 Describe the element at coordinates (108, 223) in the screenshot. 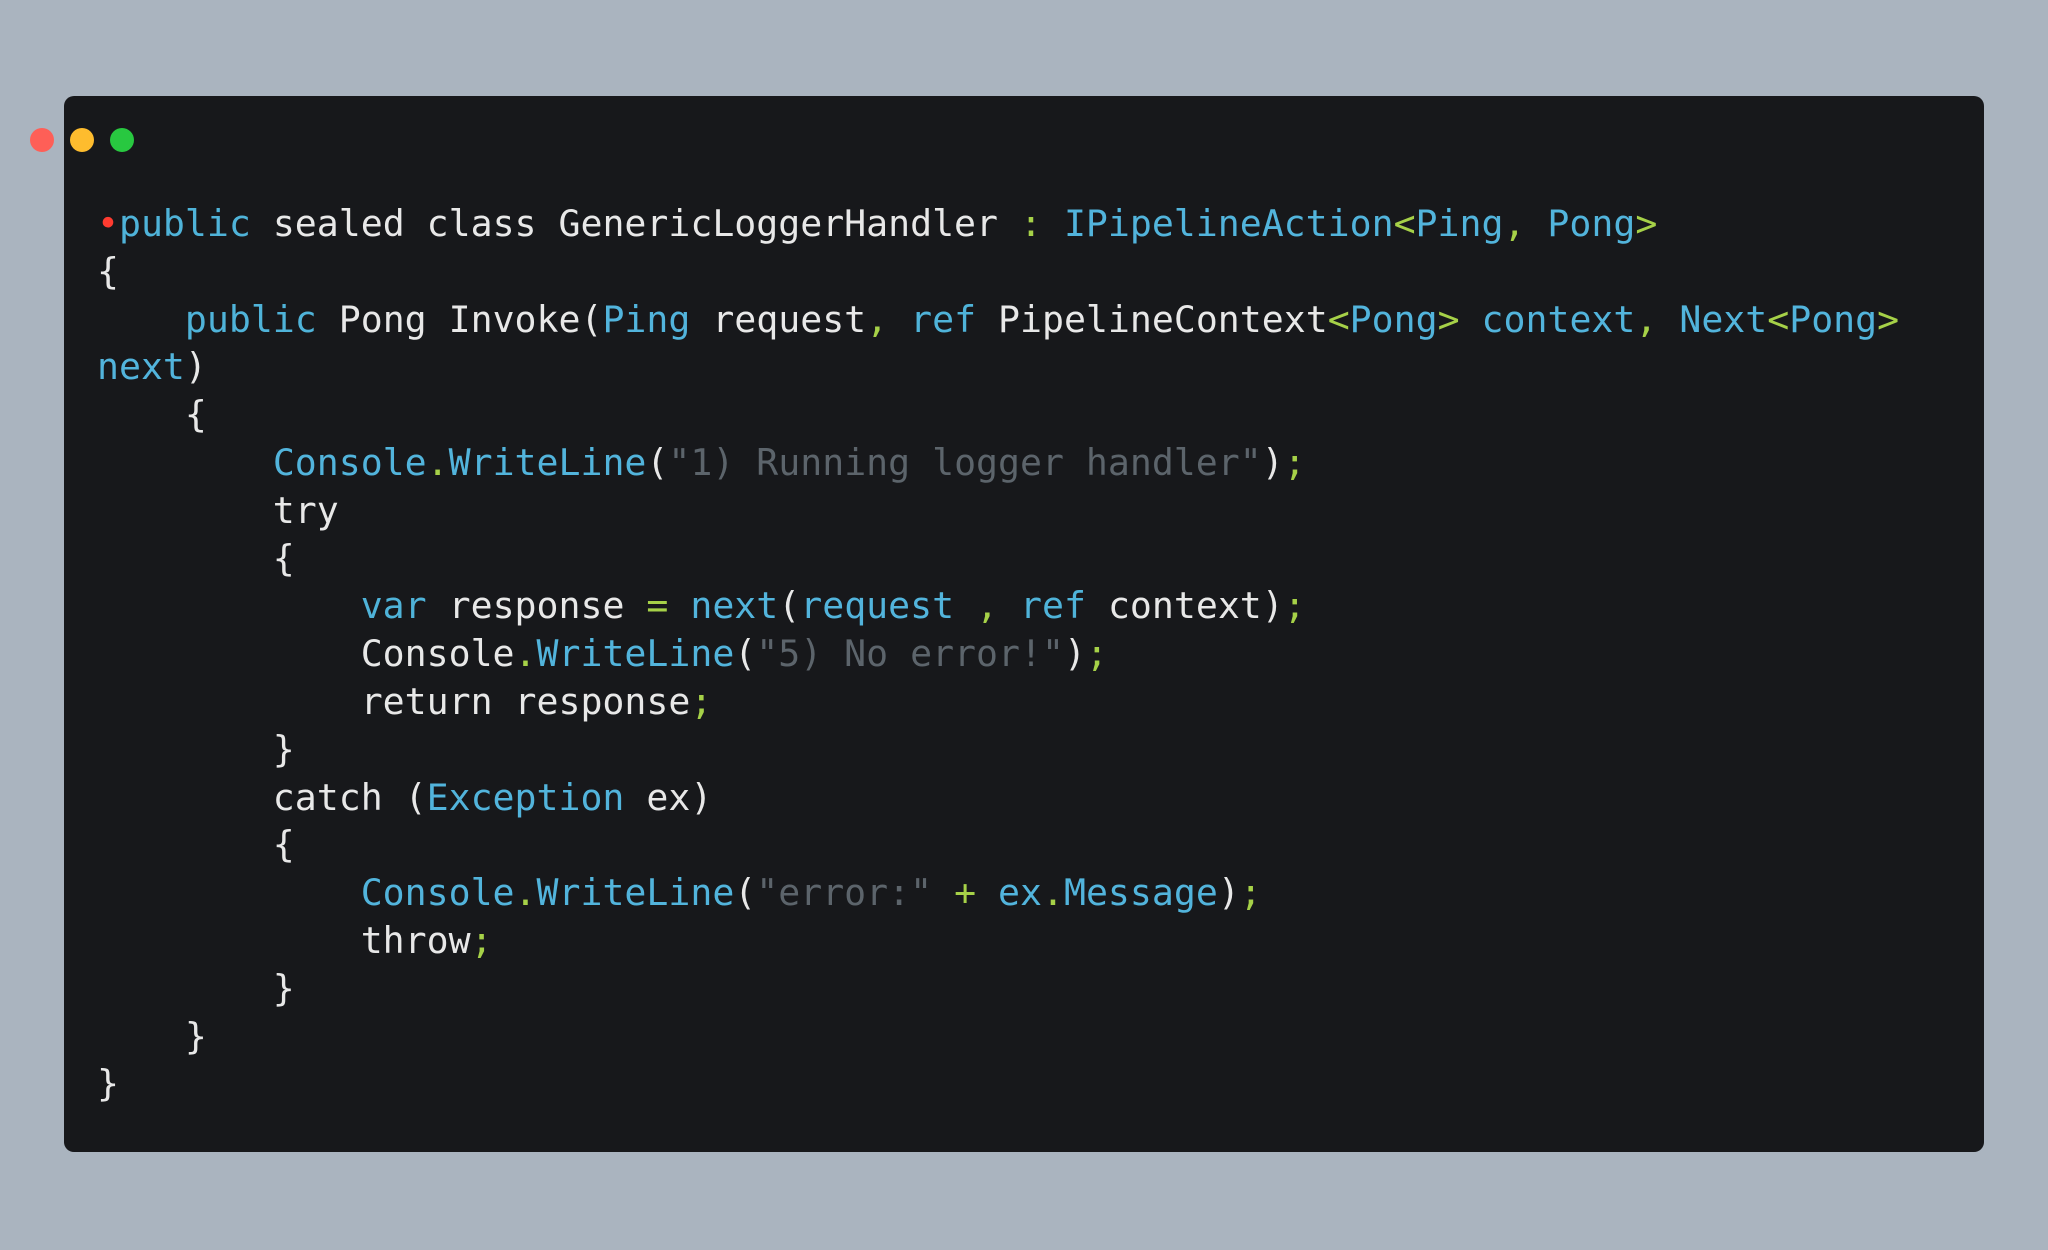

I see `breakpoint-marker: •` at that location.